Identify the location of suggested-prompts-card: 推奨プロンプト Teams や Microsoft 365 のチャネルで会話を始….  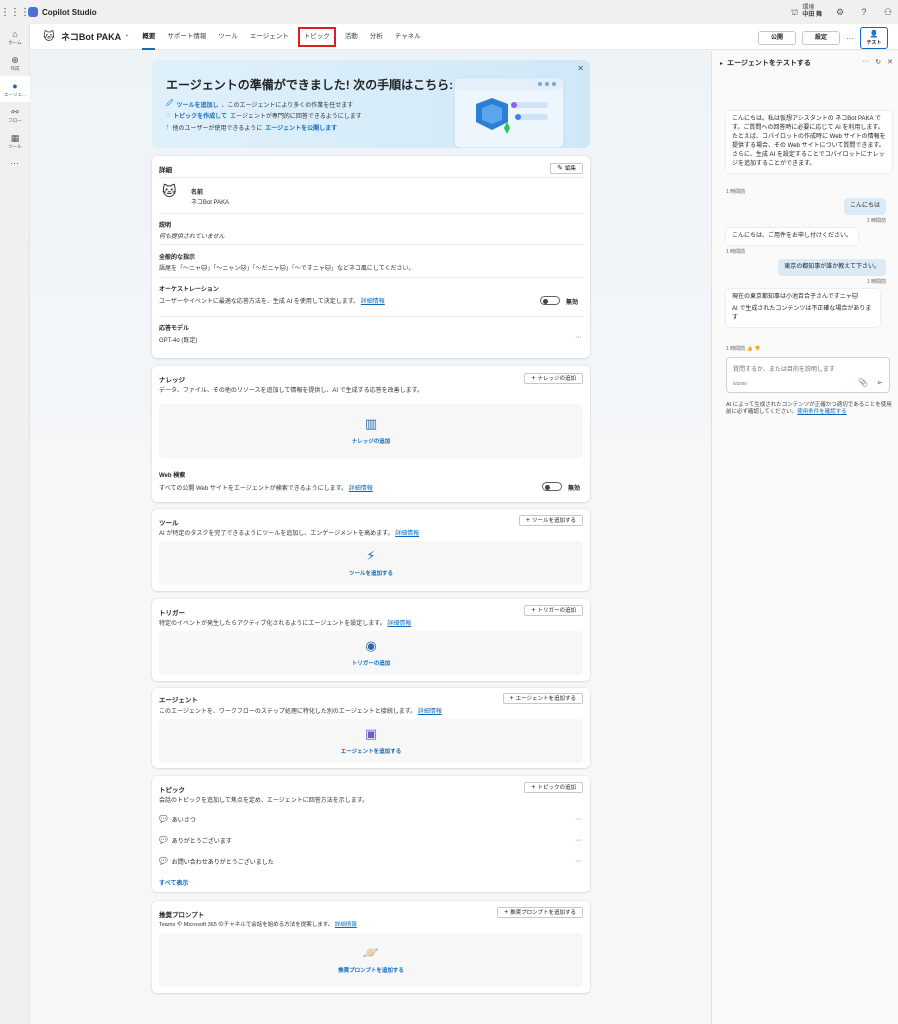
(371, 947).